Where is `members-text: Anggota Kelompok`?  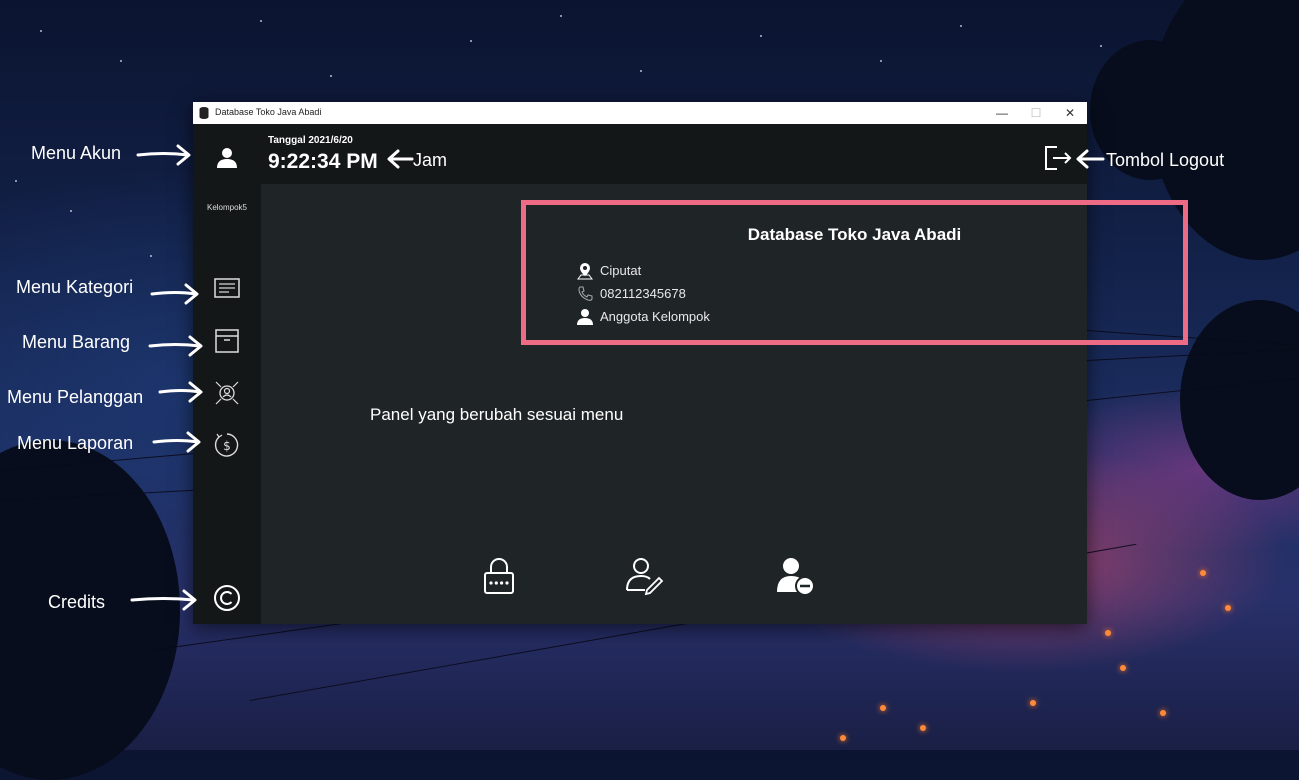
members-text: Anggota Kelompok is located at coordinates (655, 316).